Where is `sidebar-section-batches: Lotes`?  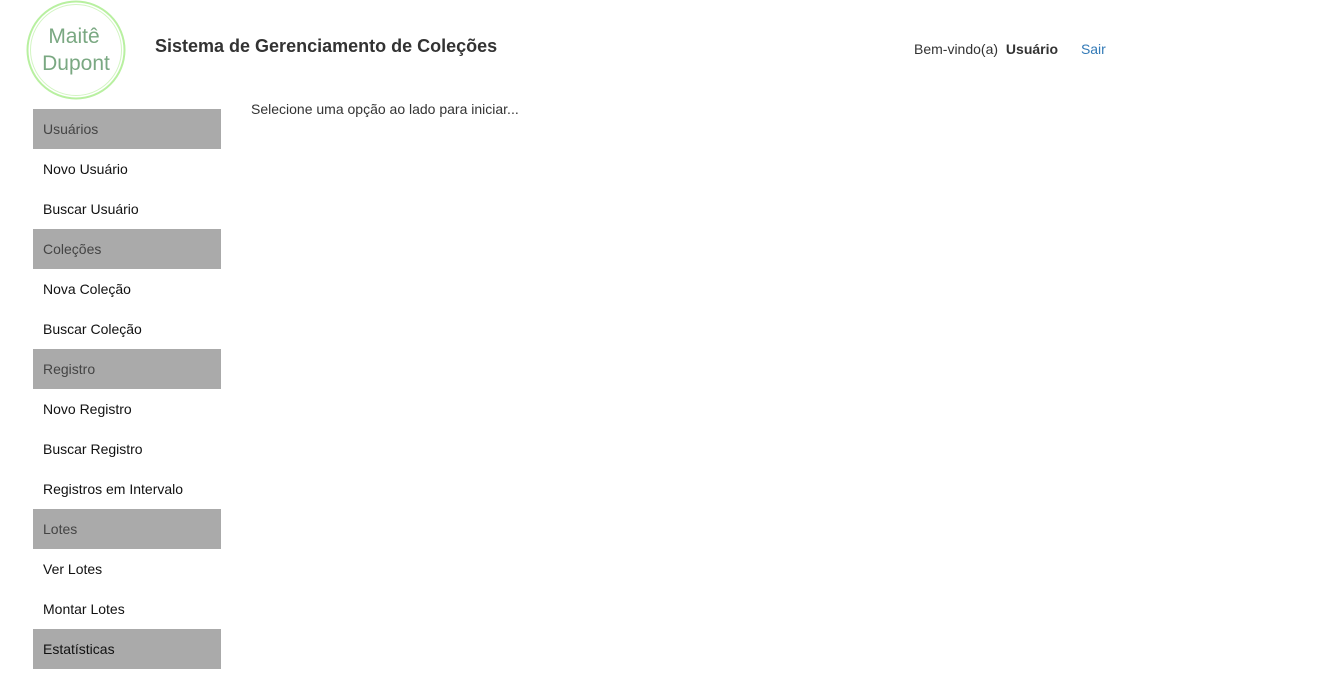
sidebar-section-batches: Lotes is located at coordinates (127, 529).